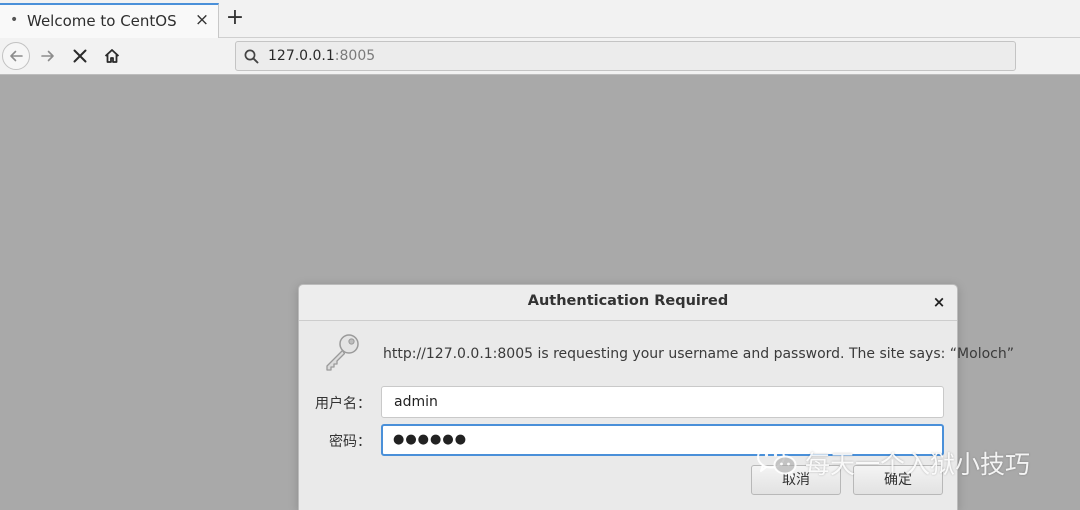 The width and height of the screenshot is (1080, 510). What do you see at coordinates (343, 404) in the screenshot?
I see `username-label: 用户名：` at bounding box center [343, 404].